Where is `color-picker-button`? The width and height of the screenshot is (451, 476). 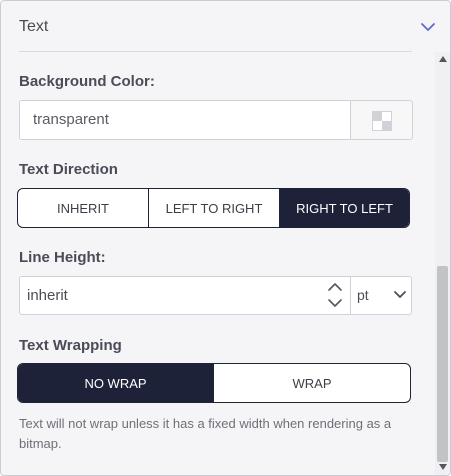 color-picker-button is located at coordinates (381, 120).